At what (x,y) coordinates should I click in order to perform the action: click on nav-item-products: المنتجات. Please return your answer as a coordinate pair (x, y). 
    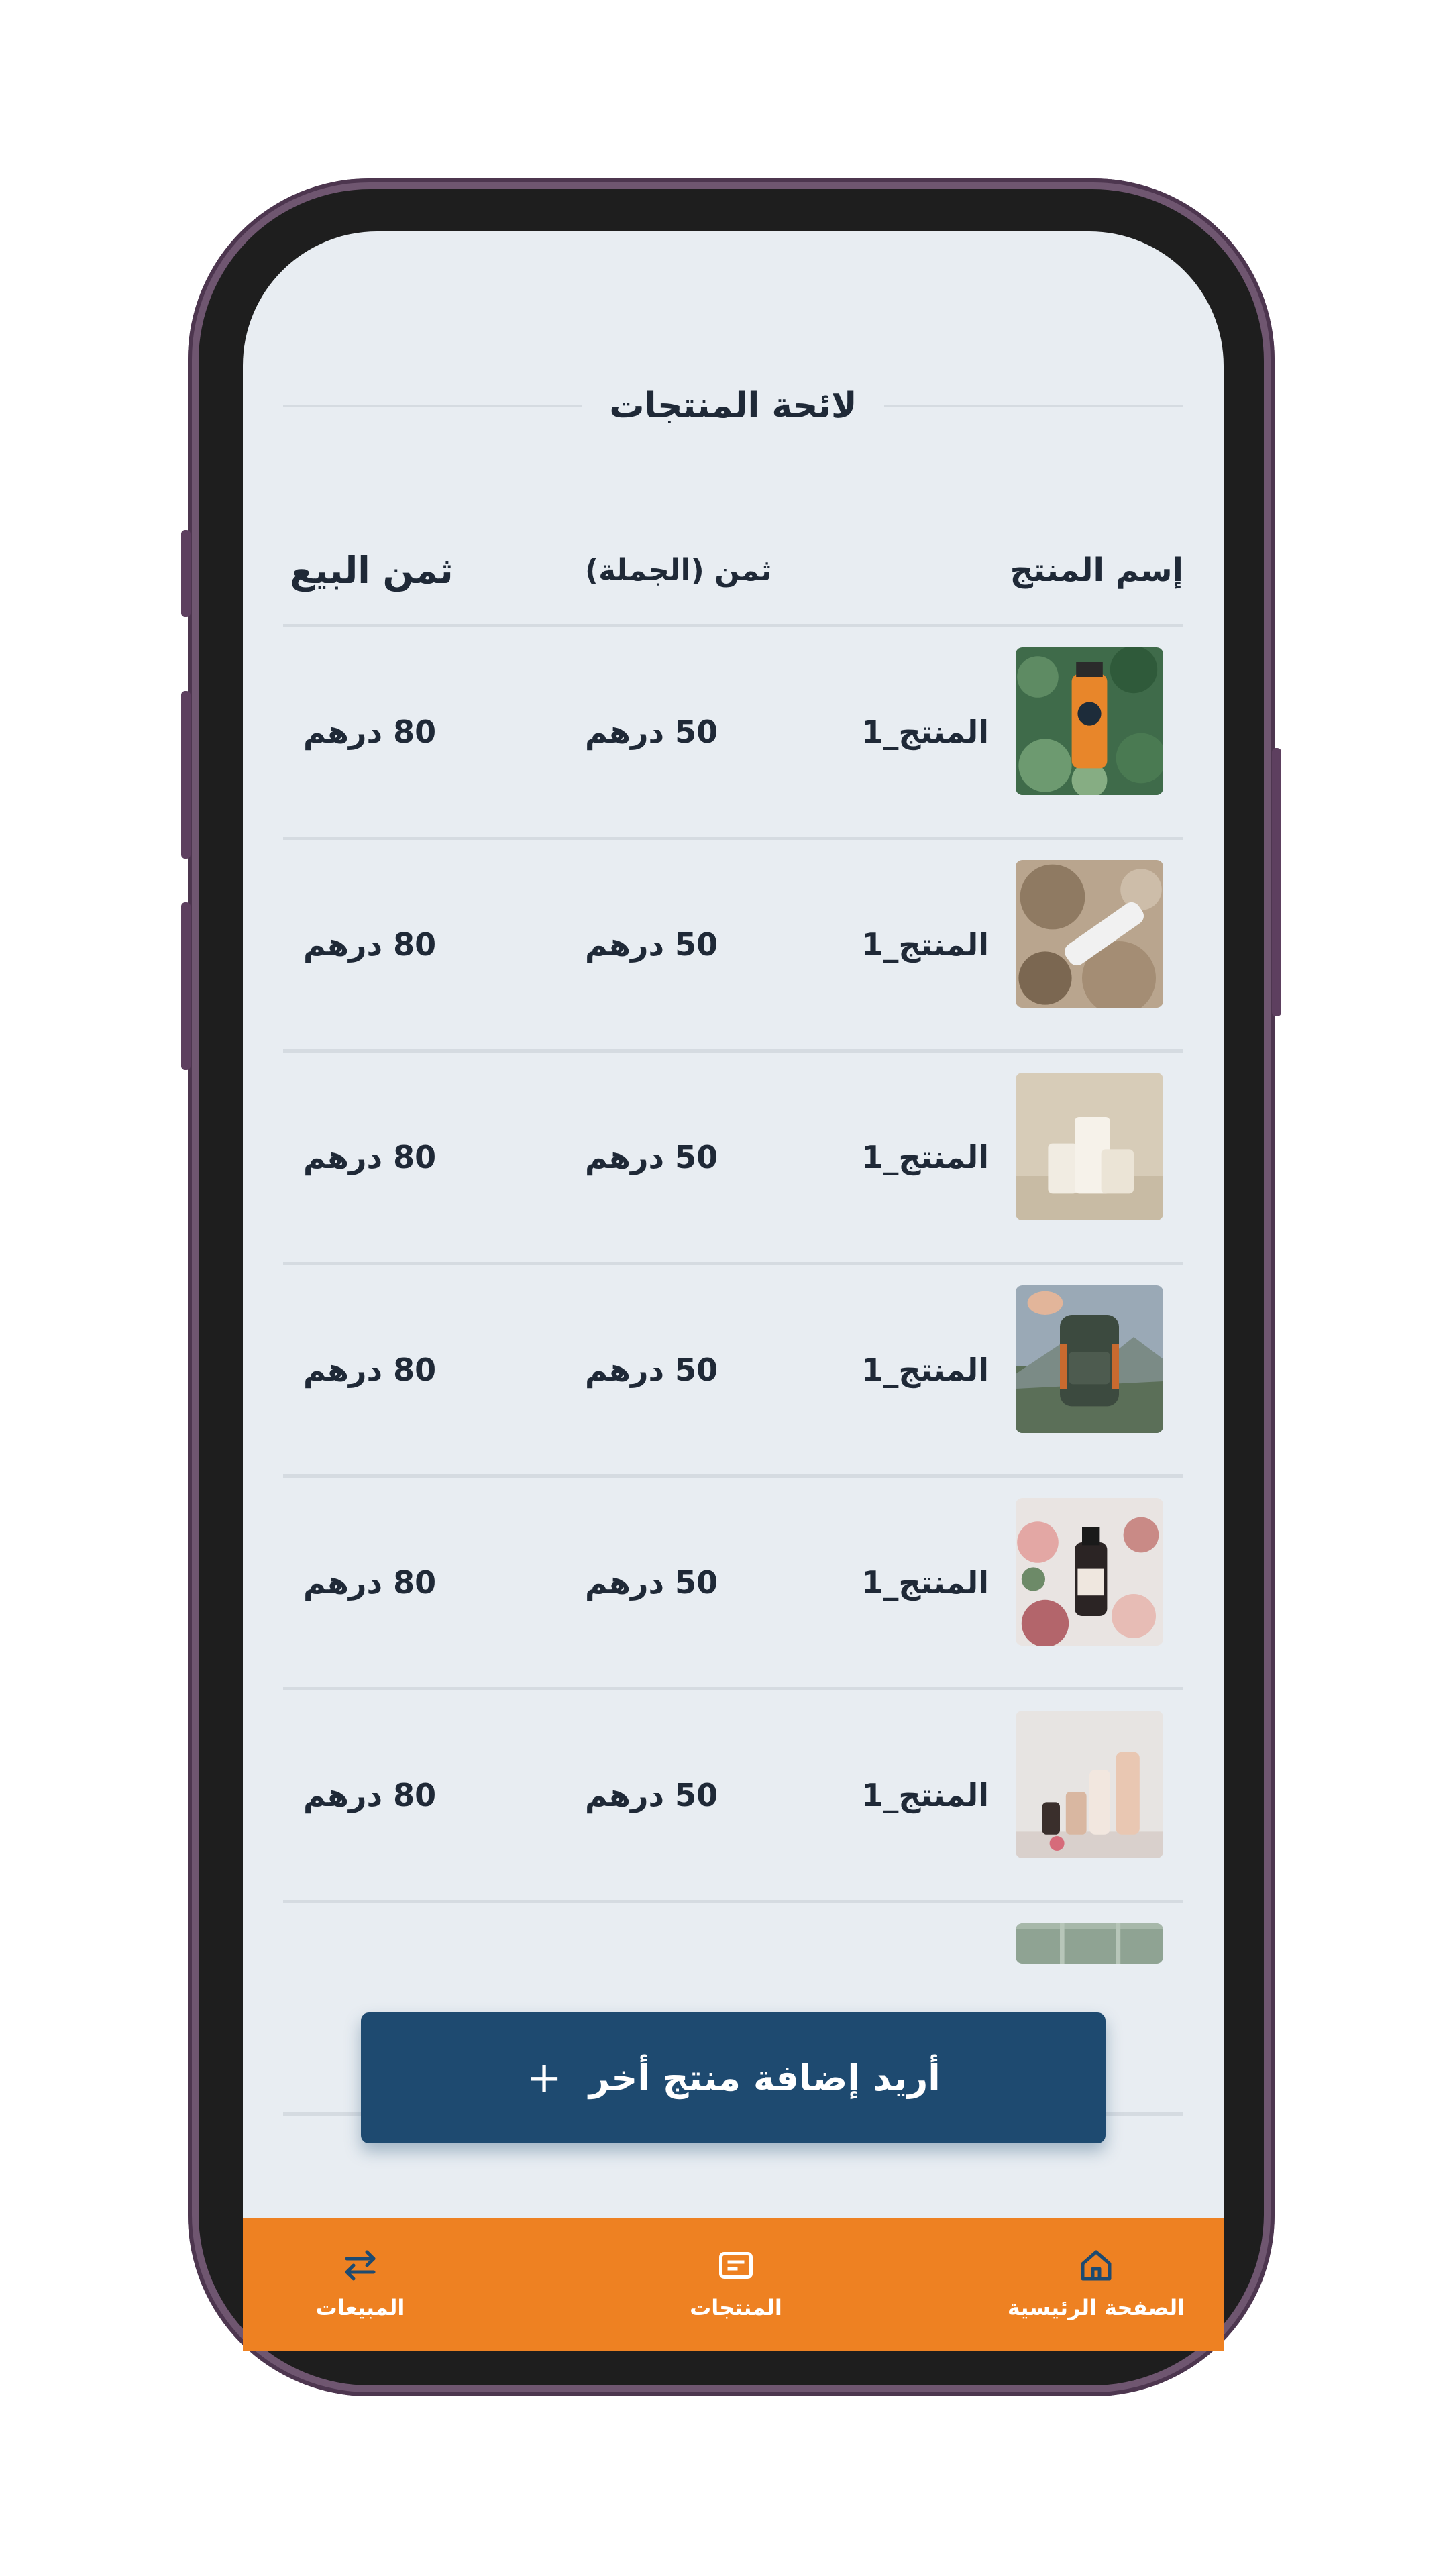
    Looking at the image, I should click on (736, 2282).